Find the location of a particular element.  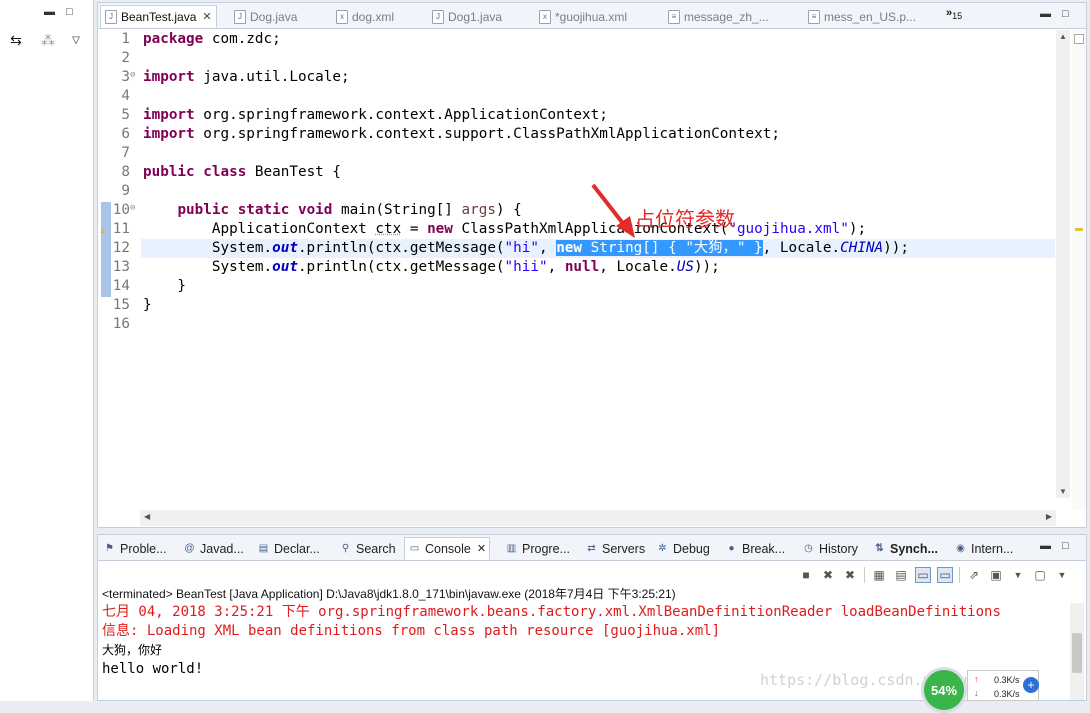

parameter: args is located at coordinates (478, 210).